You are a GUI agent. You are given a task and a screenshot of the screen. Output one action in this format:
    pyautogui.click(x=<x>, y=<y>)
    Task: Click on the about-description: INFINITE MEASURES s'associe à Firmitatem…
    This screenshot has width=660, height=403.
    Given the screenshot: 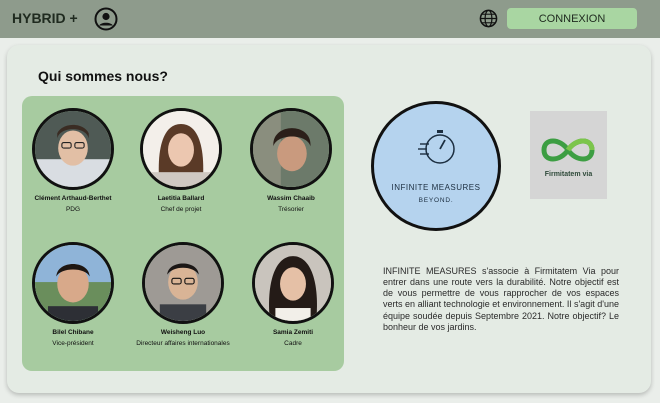 What is the action you would take?
    pyautogui.click(x=501, y=299)
    